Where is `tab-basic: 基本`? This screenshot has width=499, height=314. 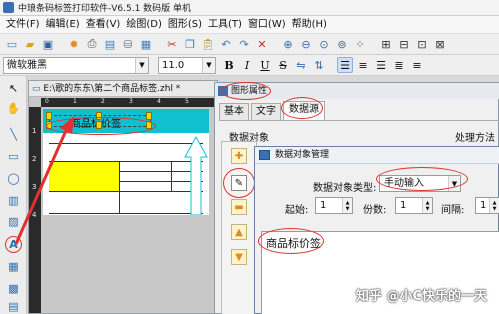
tab-basic: 基本 is located at coordinates (234, 111).